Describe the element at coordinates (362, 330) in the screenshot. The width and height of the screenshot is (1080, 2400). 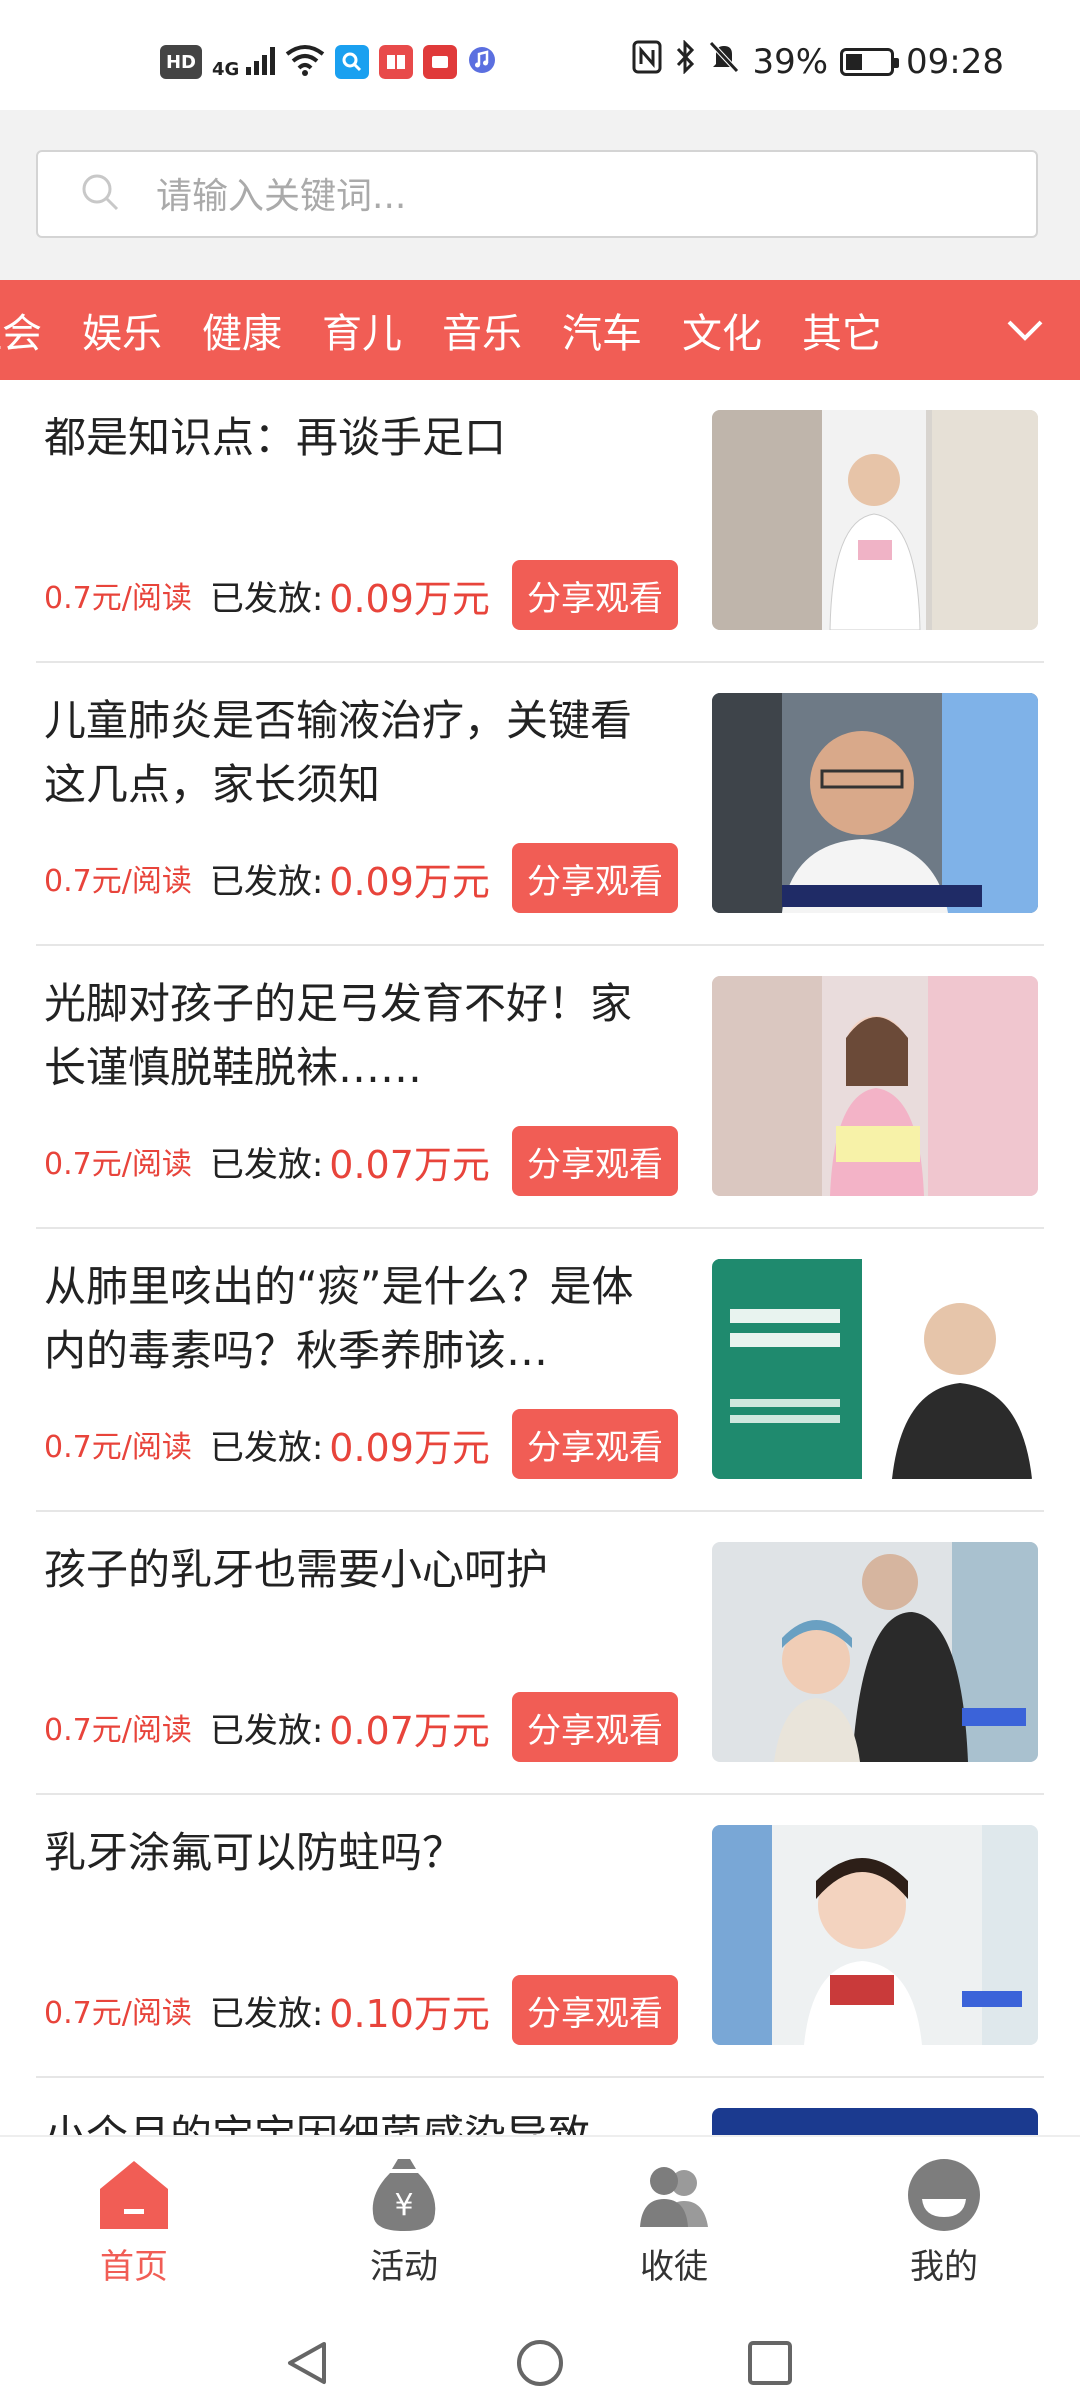
I see `category-tab: 育儿` at that location.